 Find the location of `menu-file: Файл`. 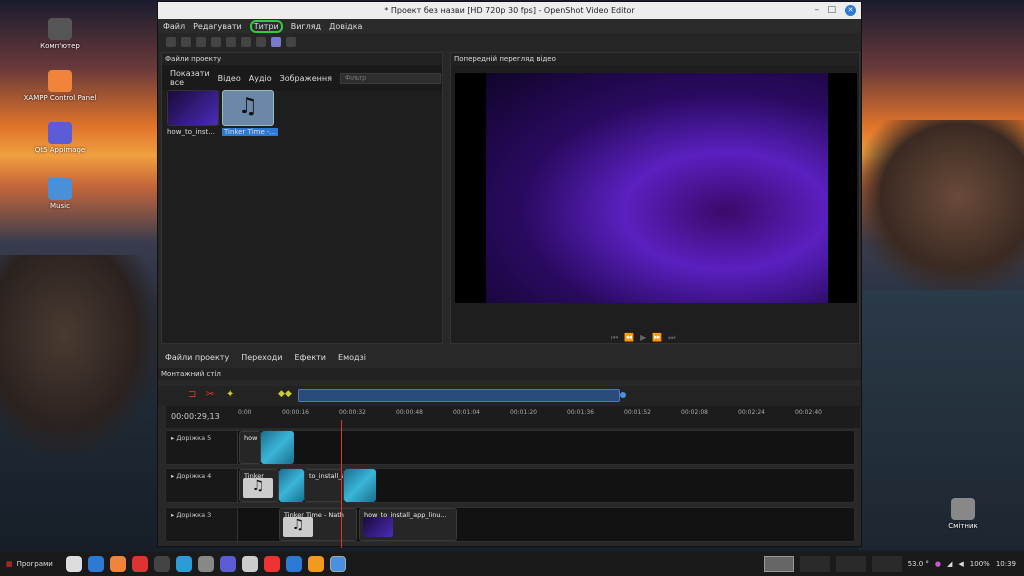

menu-file: Файл is located at coordinates (174, 26).